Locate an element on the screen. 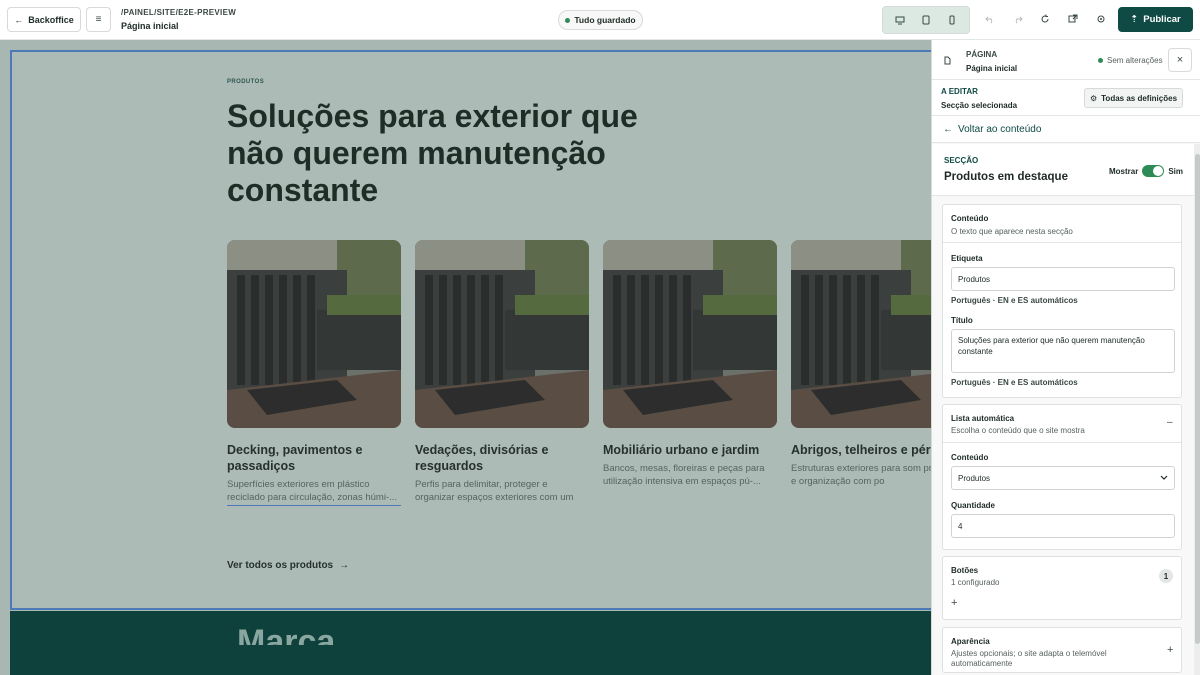  label-field-label: Etiqueta is located at coordinates (967, 258).